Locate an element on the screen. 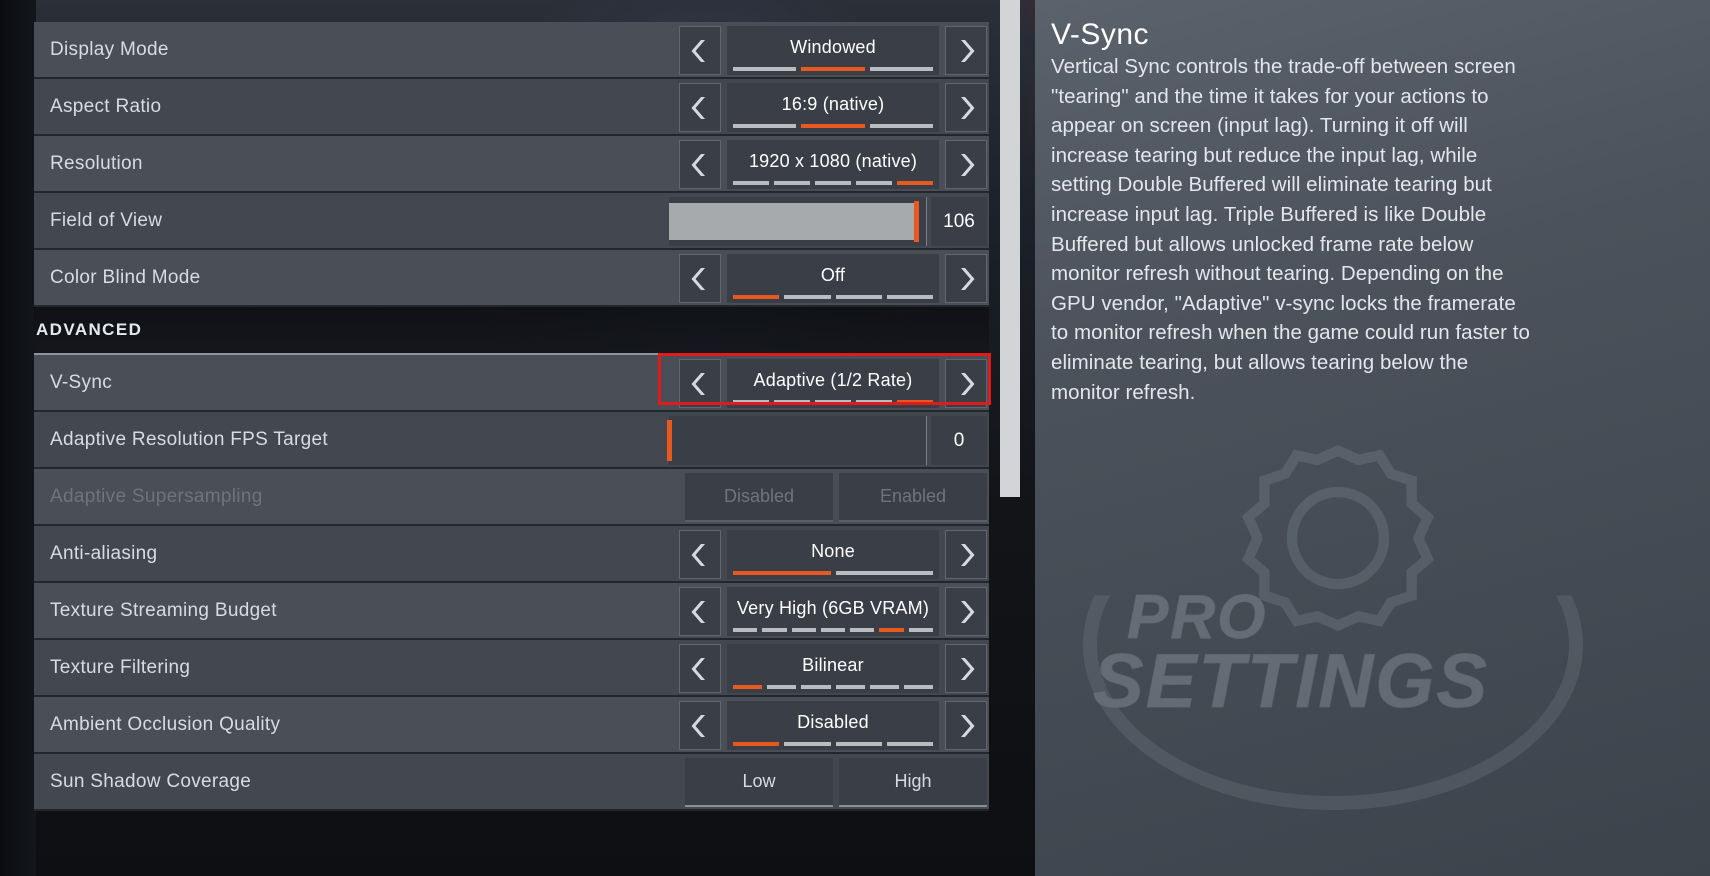 The width and height of the screenshot is (1710, 876). setting-value-box: 1920 x 1080 (native) is located at coordinates (833, 164).